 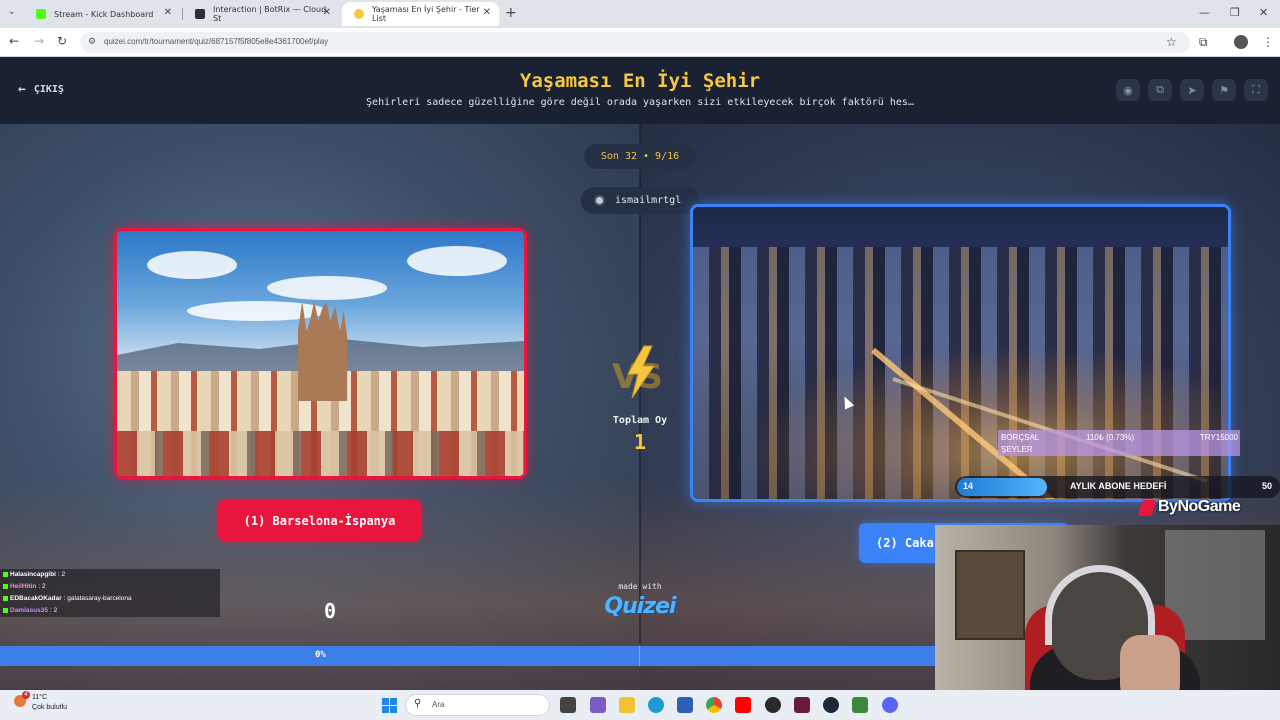 What do you see at coordinates (640, 420) in the screenshot?
I see `total-votes-label: Toplam Oy` at bounding box center [640, 420].